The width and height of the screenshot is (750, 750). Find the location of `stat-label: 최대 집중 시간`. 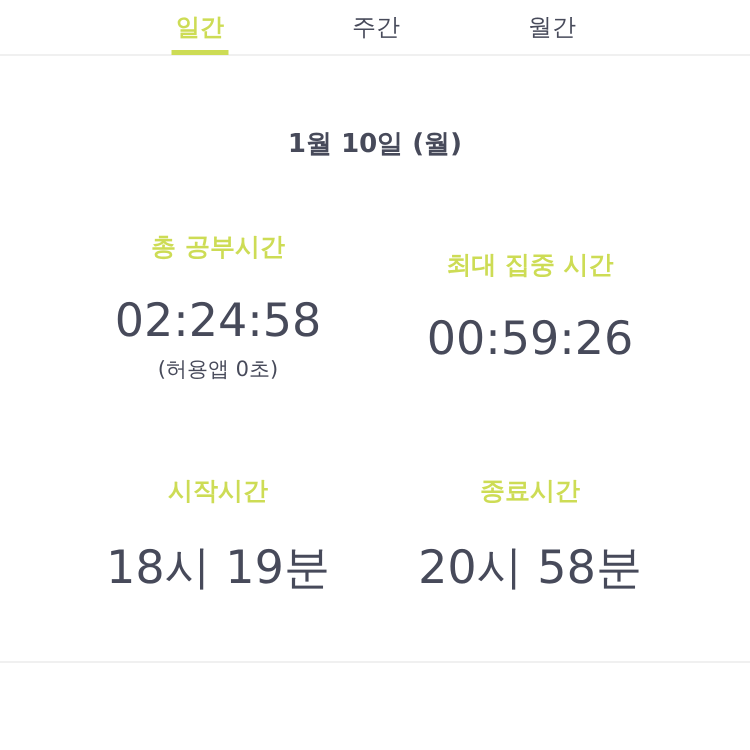

stat-label: 최대 집중 시간 is located at coordinates (530, 264).